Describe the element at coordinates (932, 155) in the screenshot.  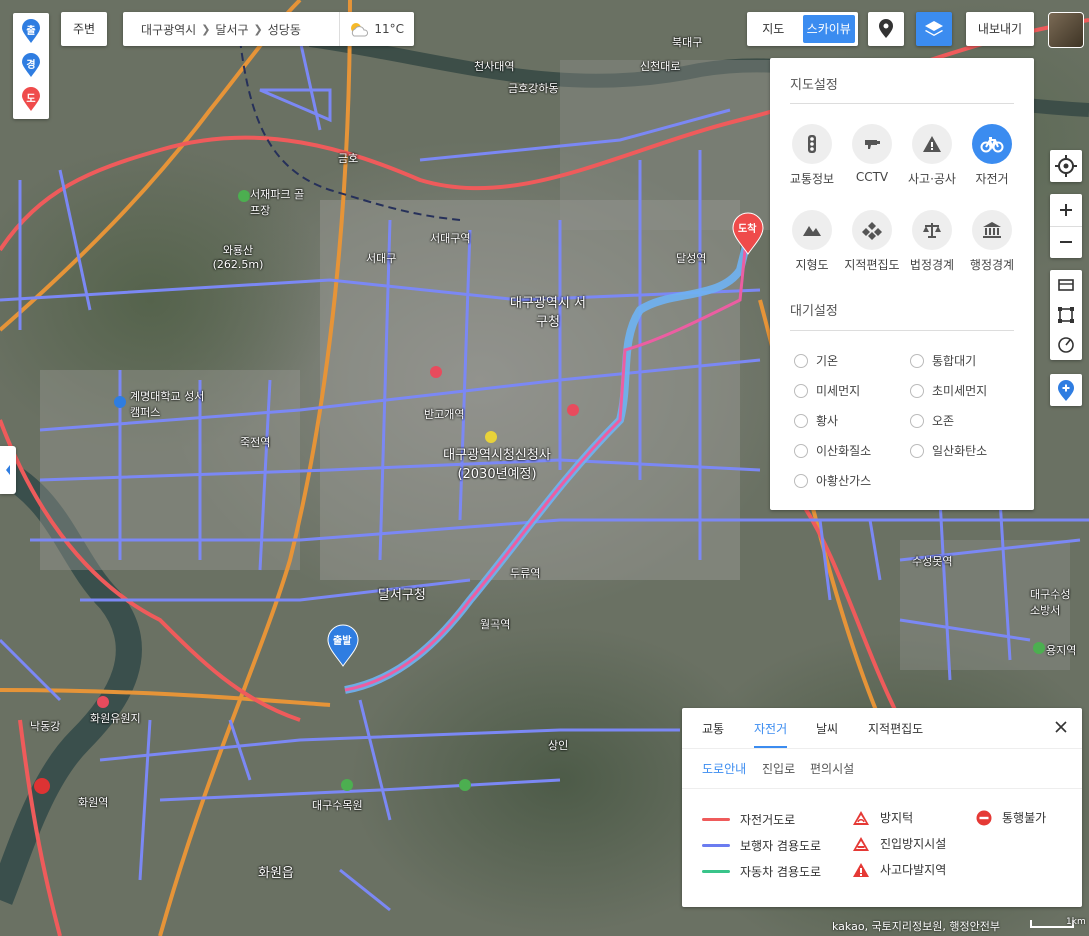
I see `option-accident: 사고·공사` at that location.